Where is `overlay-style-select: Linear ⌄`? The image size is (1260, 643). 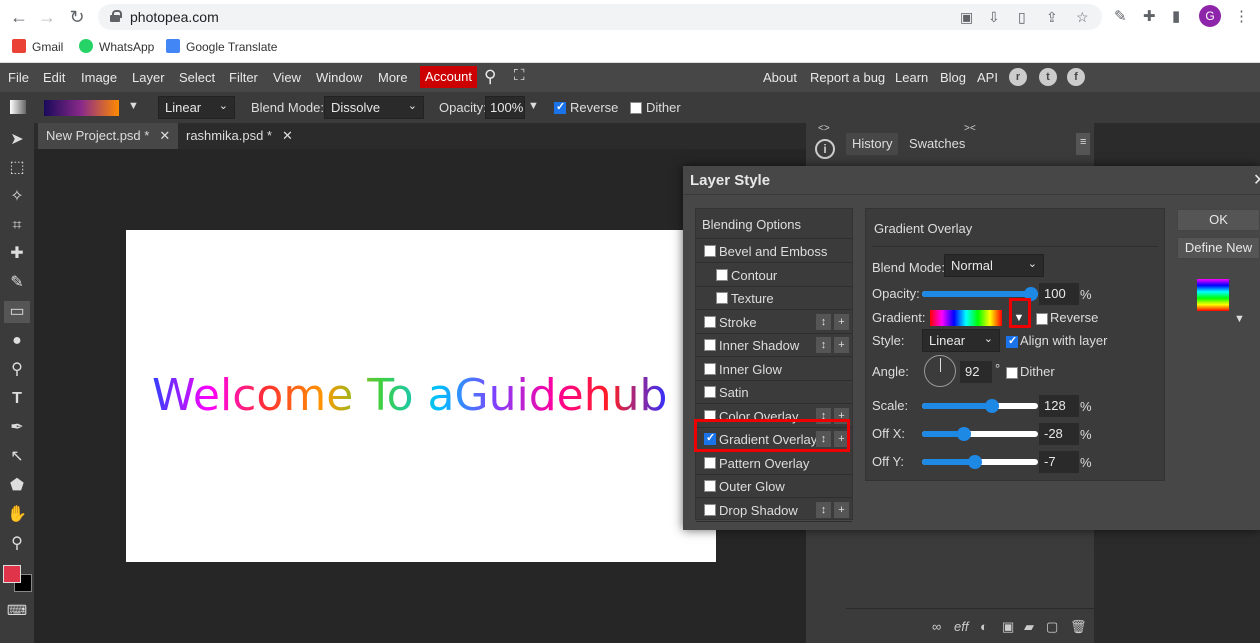 overlay-style-select: Linear ⌄ is located at coordinates (961, 340).